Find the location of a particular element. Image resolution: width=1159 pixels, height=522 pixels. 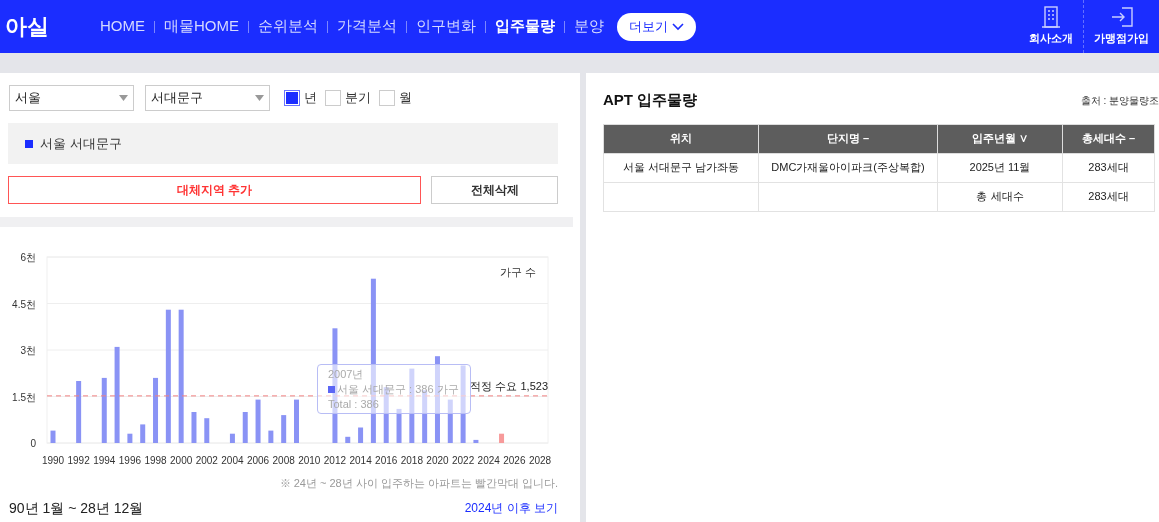

table-cell: DMC가재울아이파크(주상복합) is located at coordinates (848, 167).